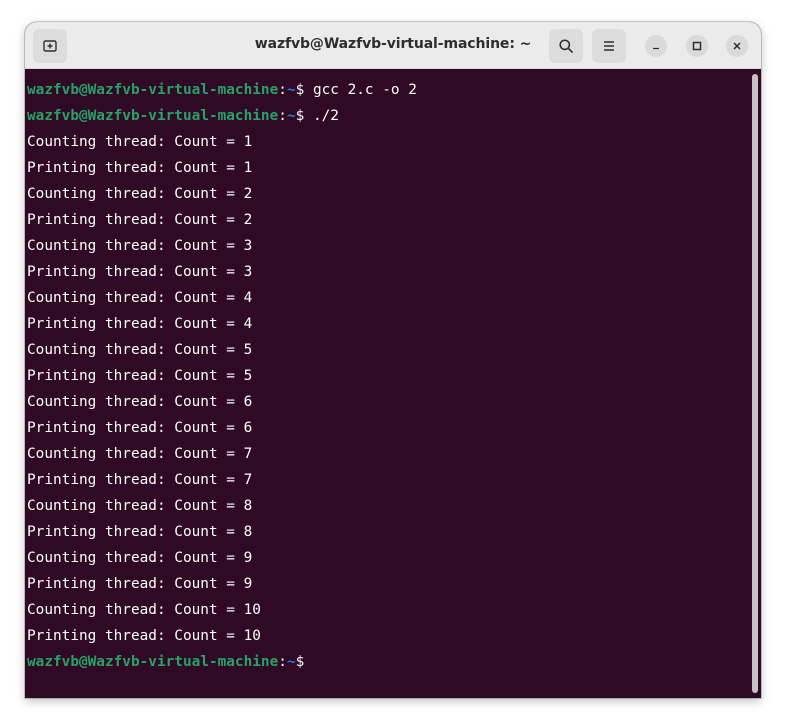 Image resolution: width=786 pixels, height=725 pixels. I want to click on output-line: Counting thread: Count = 4, so click(140, 298).